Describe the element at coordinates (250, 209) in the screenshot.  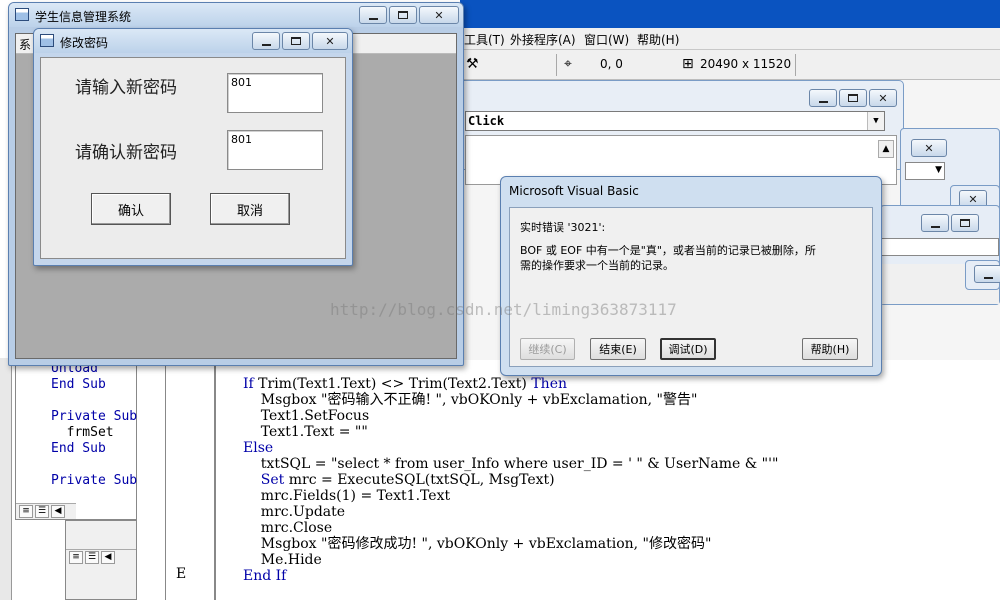
I see `cancel-button: 取消` at that location.